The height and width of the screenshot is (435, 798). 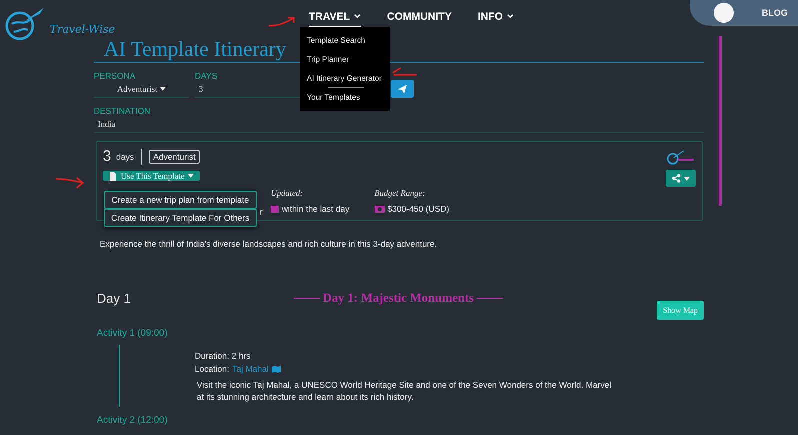 What do you see at coordinates (775, 13) in the screenshot?
I see `blog-link: BLOG` at bounding box center [775, 13].